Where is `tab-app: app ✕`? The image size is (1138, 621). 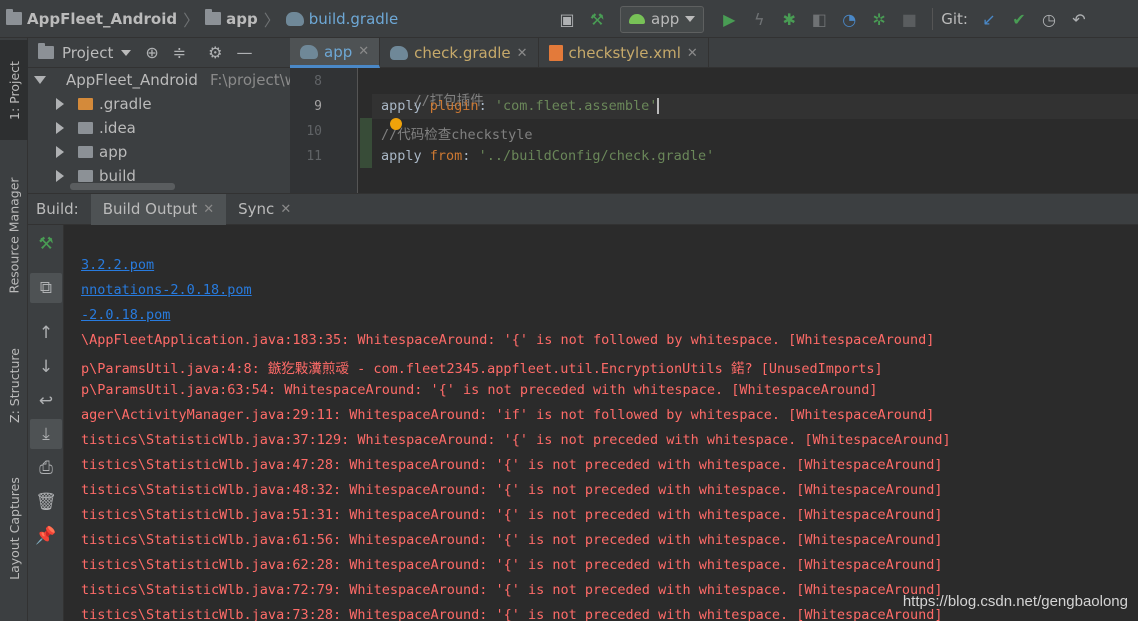
tab-app: app ✕ is located at coordinates (335, 53).